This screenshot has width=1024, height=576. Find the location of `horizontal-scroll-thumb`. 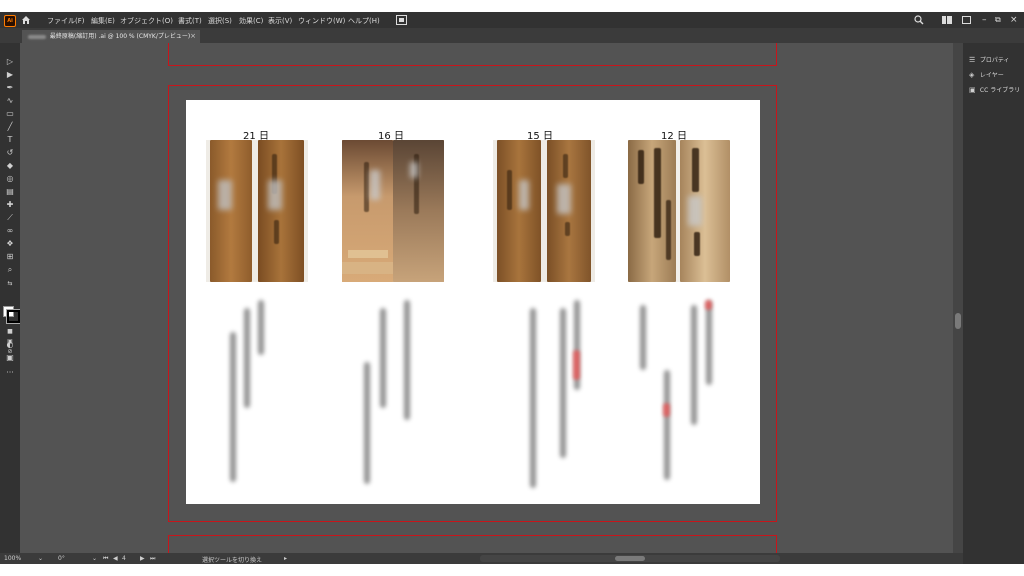

horizontal-scroll-thumb is located at coordinates (630, 558).